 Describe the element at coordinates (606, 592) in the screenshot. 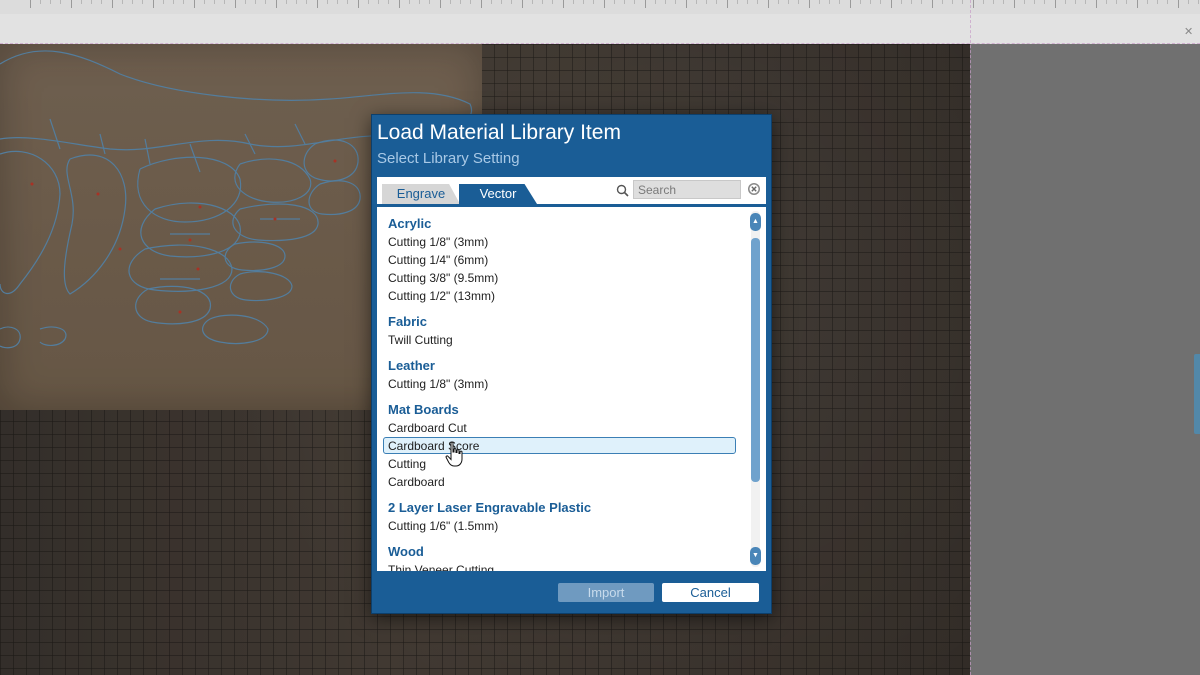

I see `import-button: Import` at that location.